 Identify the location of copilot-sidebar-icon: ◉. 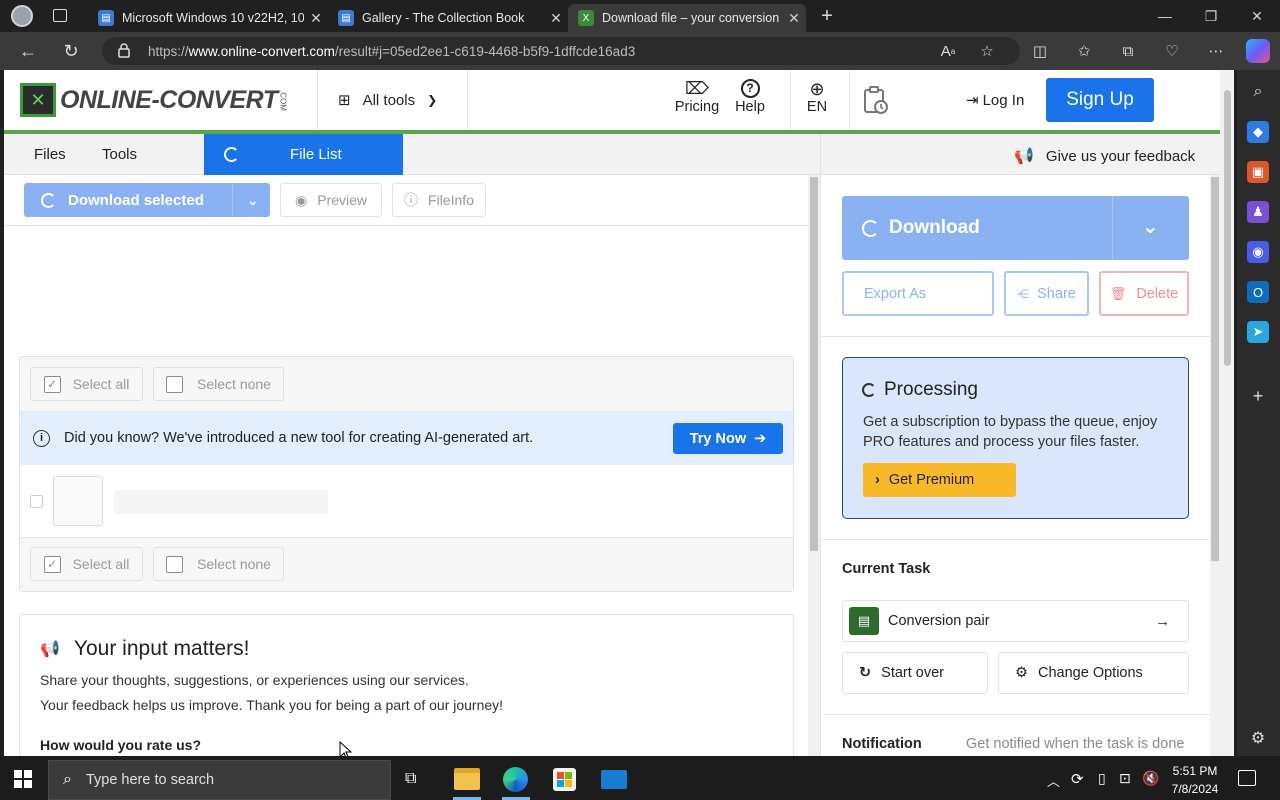
(1258, 252).